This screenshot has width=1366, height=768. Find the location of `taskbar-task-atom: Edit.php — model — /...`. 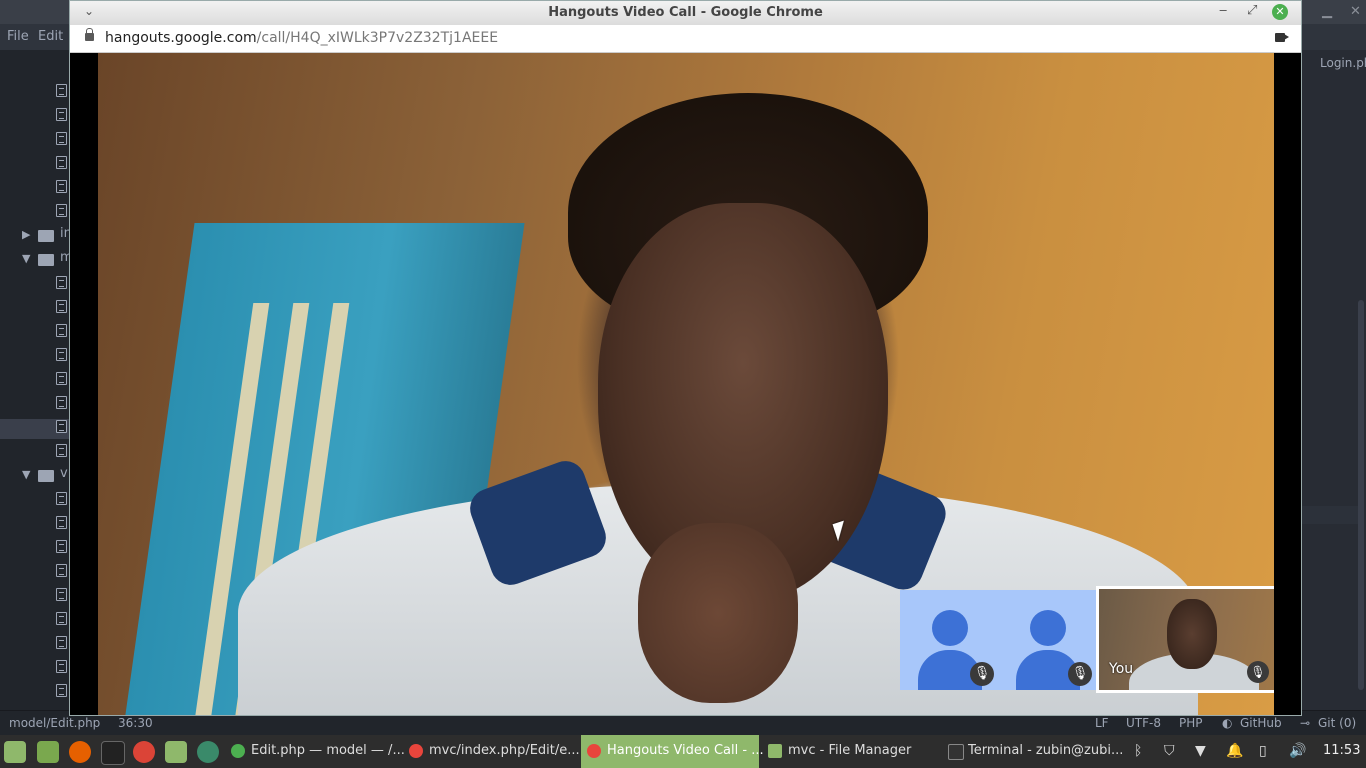

taskbar-task-atom: Edit.php — model — /... is located at coordinates (315, 751).